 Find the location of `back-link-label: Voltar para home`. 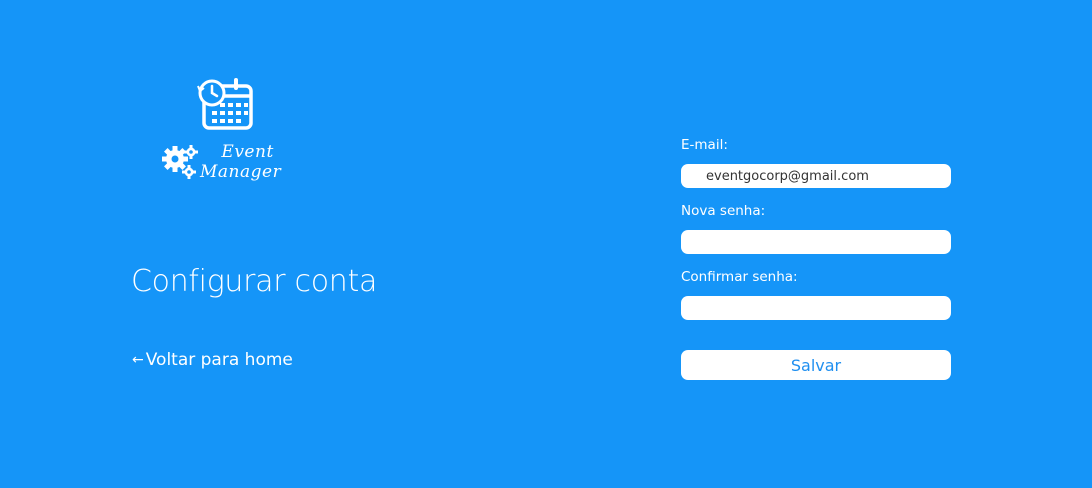

back-link-label: Voltar para home is located at coordinates (219, 360).